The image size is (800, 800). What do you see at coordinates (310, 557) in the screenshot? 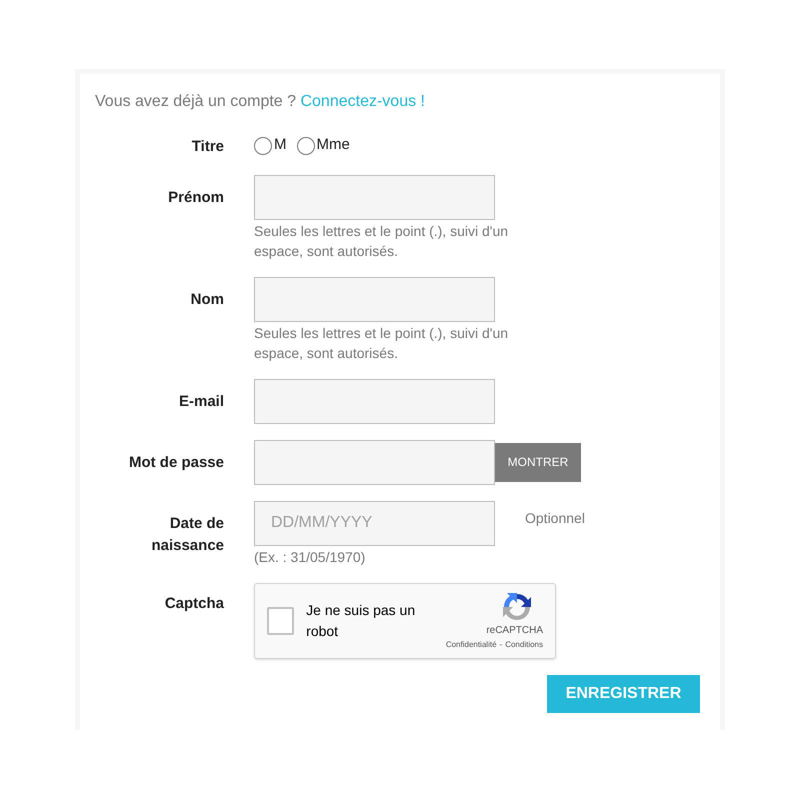
I see `help-text: (Ex. : 31/05/1970)` at bounding box center [310, 557].